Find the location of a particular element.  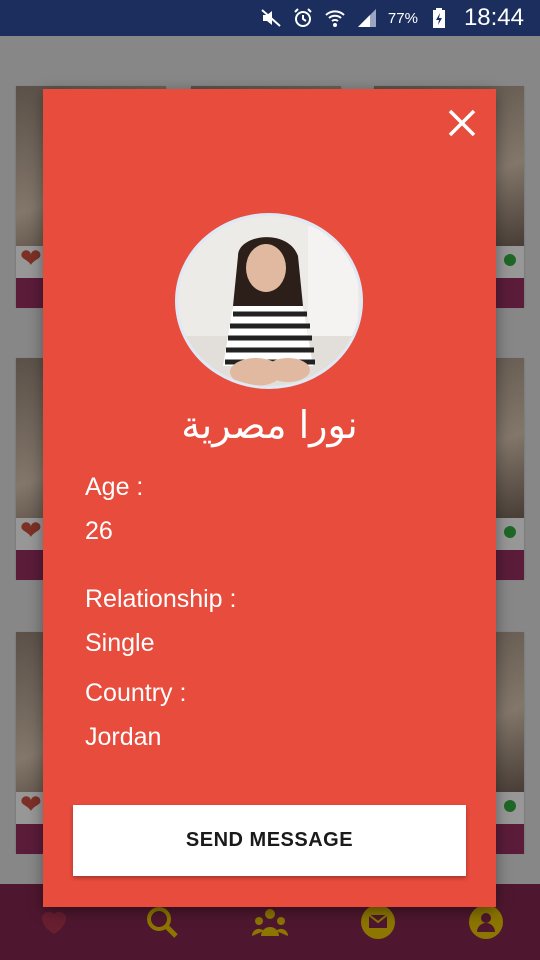

battery-percent: 77% is located at coordinates (402, 18).